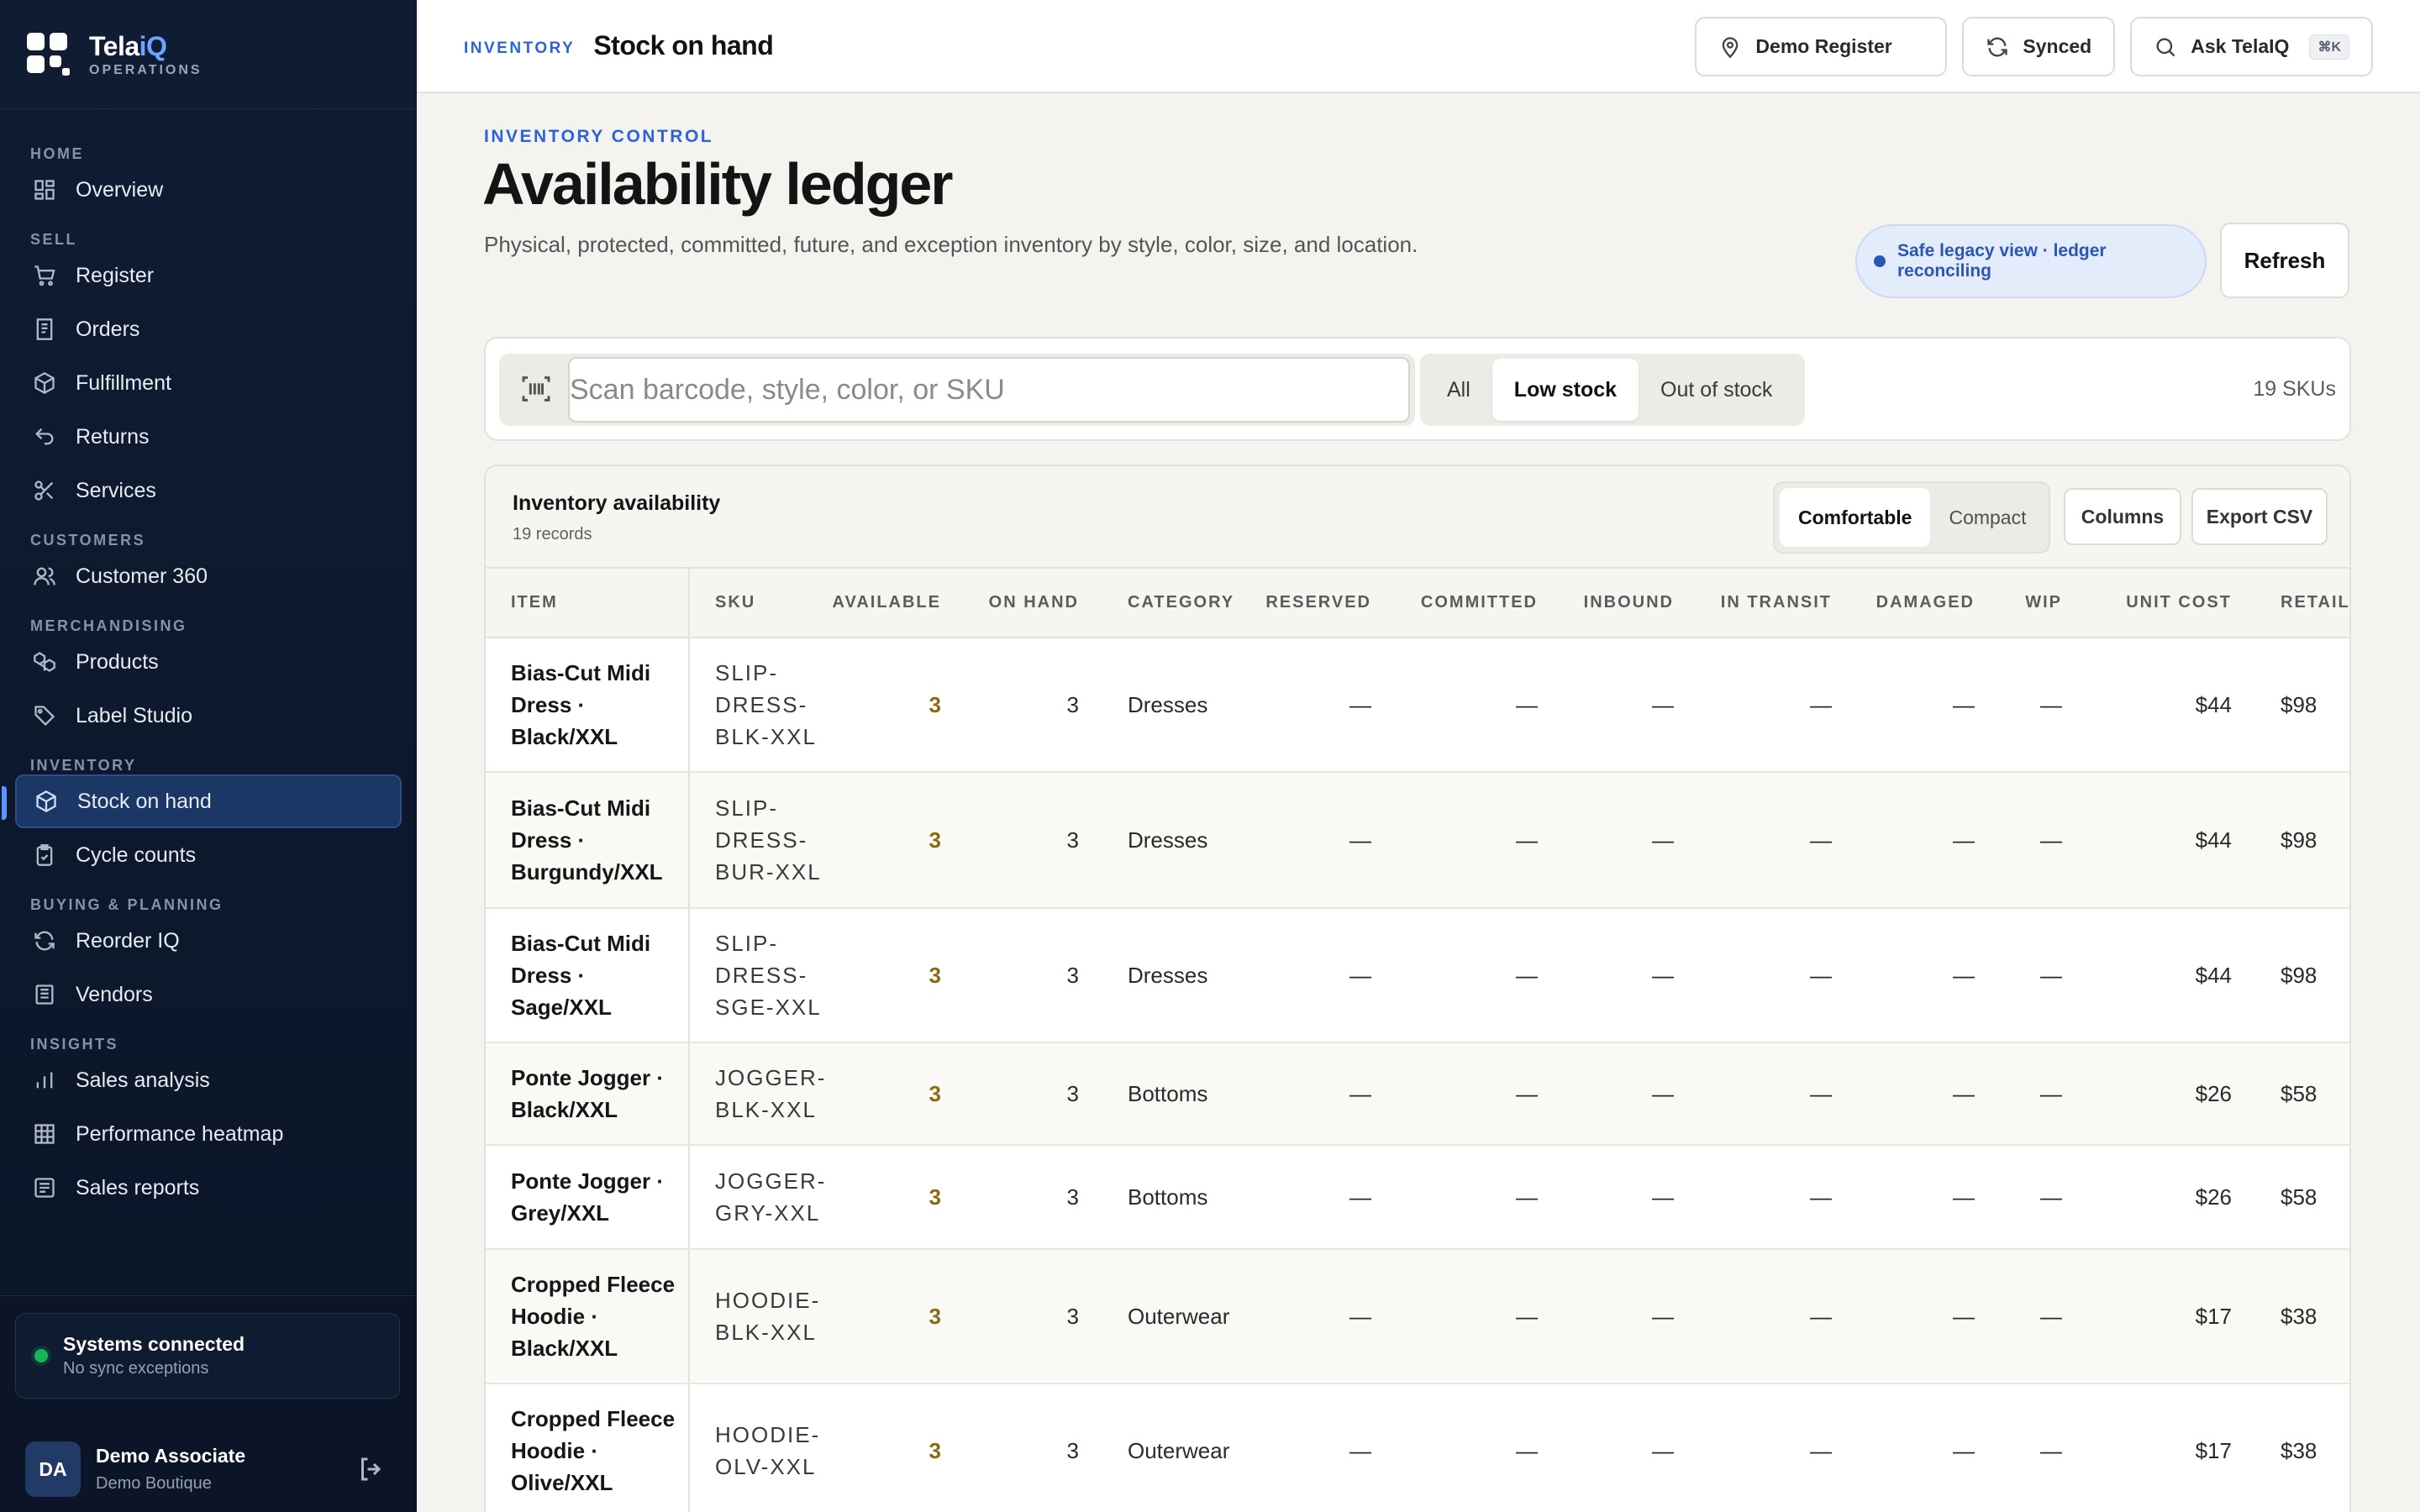 Image resolution: width=2420 pixels, height=1512 pixels. I want to click on search-input, so click(989, 390).